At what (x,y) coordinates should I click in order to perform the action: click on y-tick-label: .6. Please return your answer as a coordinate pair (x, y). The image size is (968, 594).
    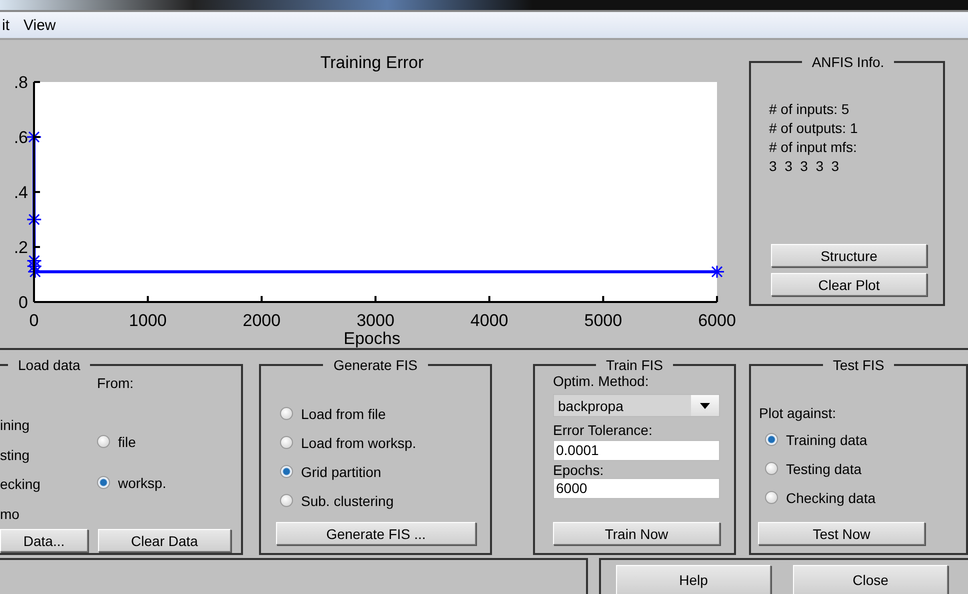
    Looking at the image, I should click on (21, 137).